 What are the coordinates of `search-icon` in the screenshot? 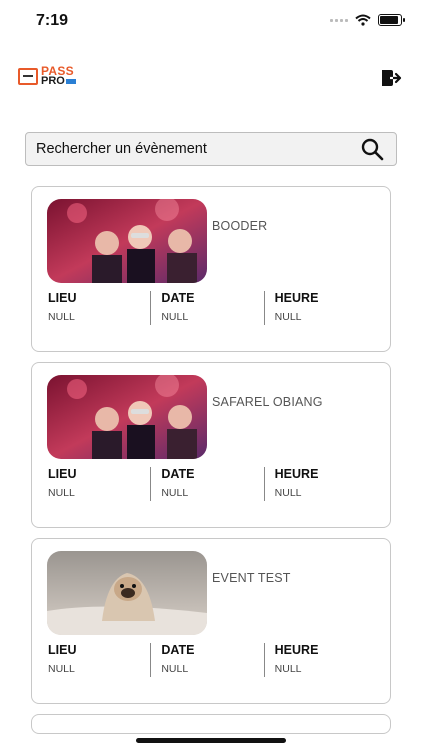 It's located at (372, 149).